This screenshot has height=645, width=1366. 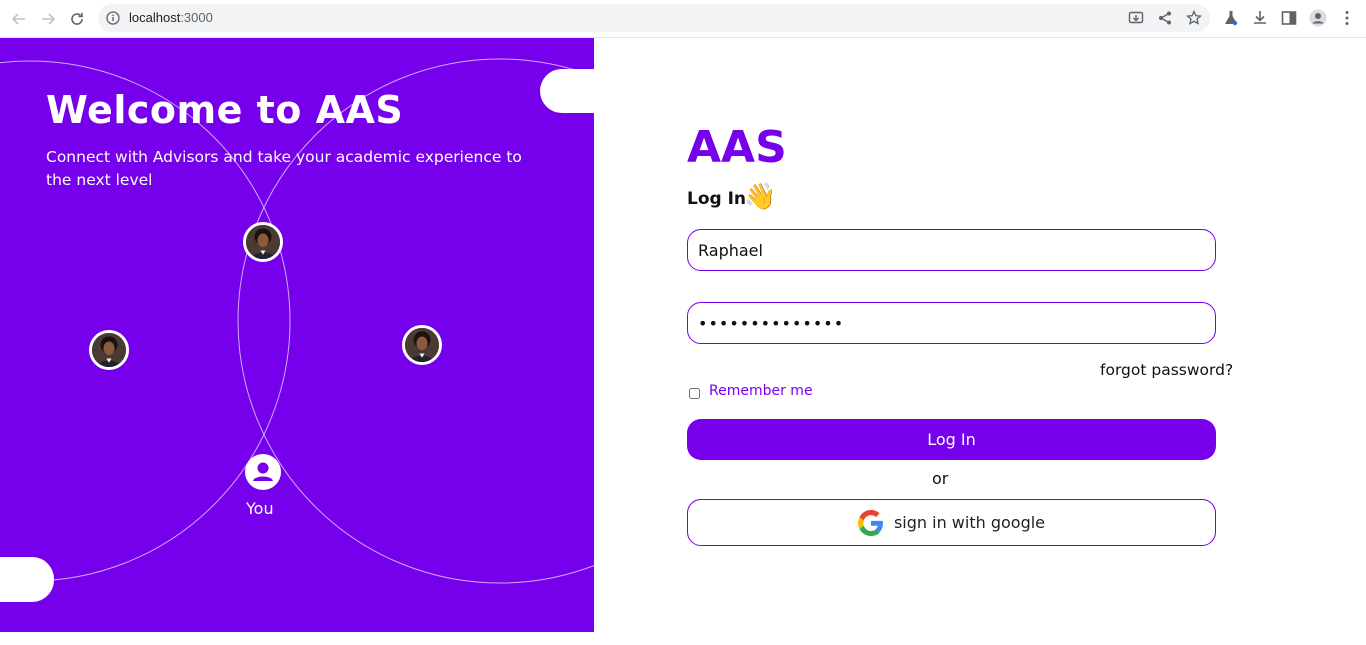 What do you see at coordinates (27, 579) in the screenshot?
I see `decorative-pill-bottom` at bounding box center [27, 579].